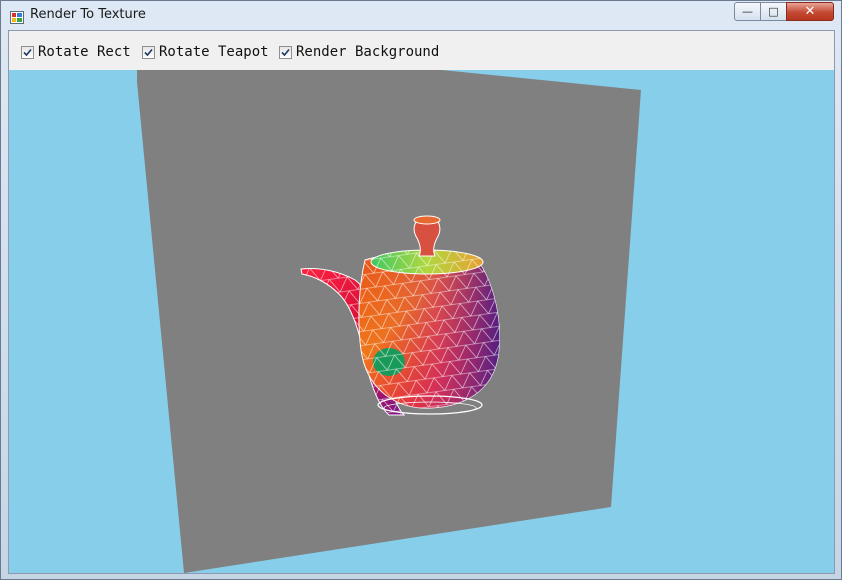  I want to click on maximize-button: □, so click(773, 11).